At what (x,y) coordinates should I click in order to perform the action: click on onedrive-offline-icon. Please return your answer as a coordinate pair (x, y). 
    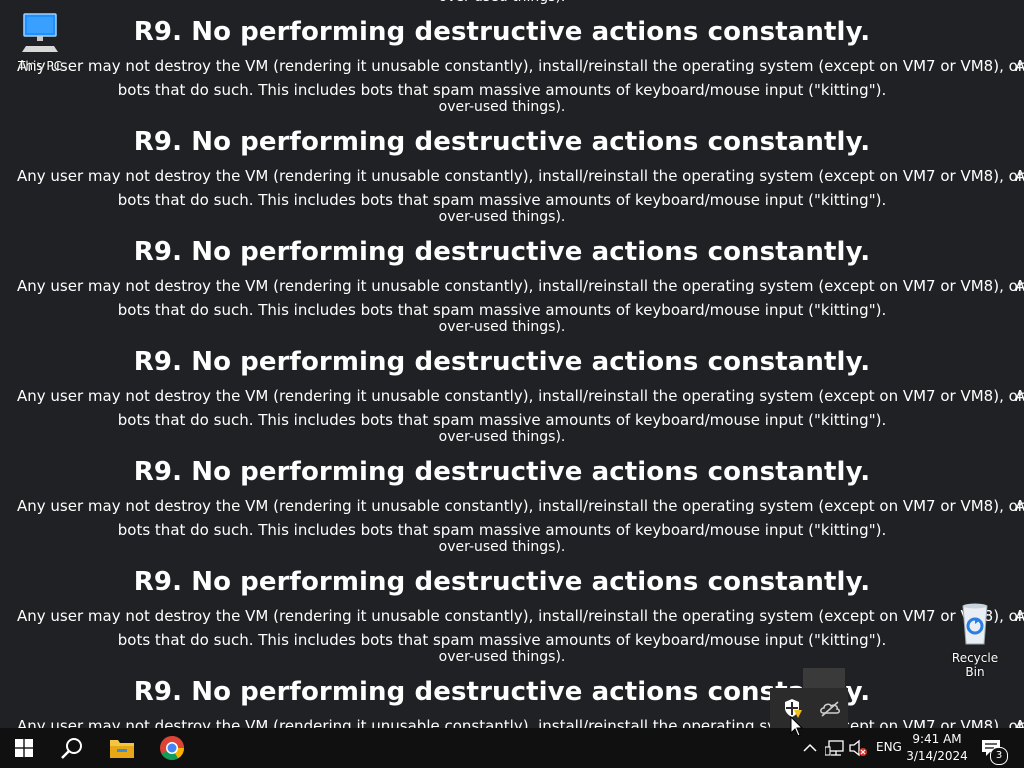
    Looking at the image, I should click on (830, 708).